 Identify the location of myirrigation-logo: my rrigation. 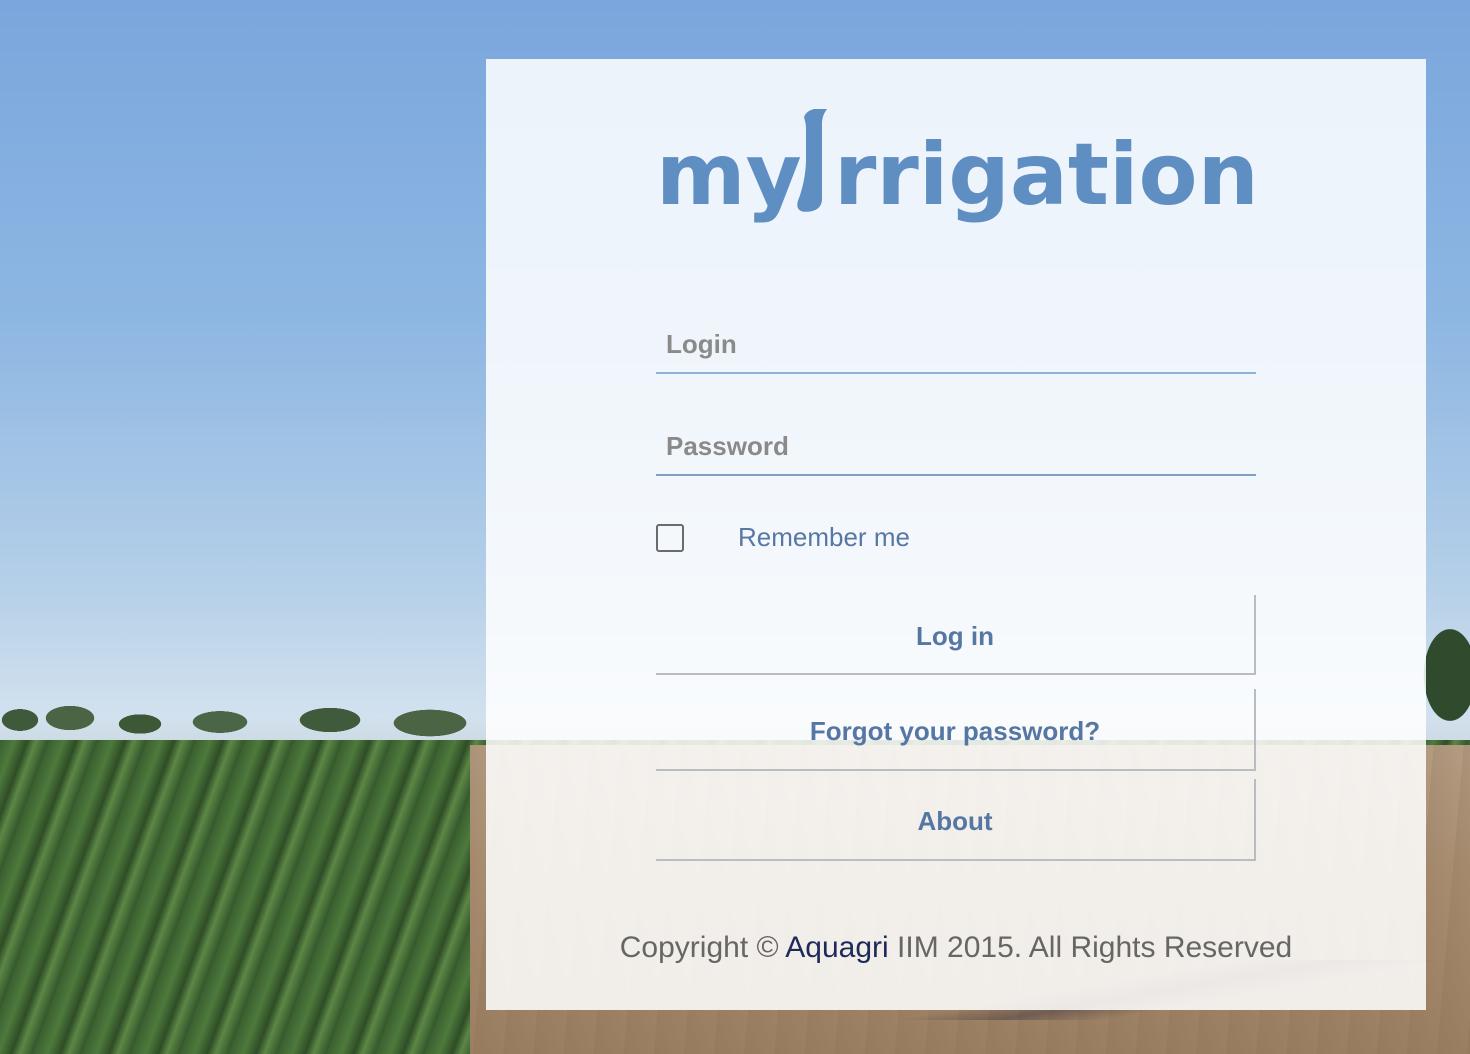
(956, 167).